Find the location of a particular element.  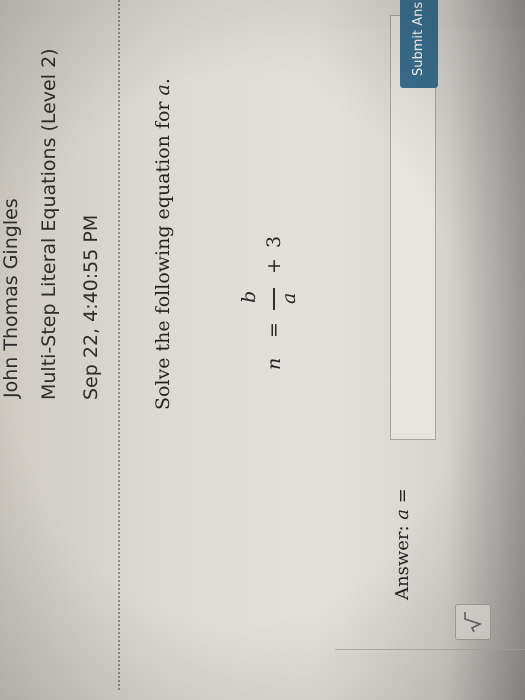

answer-variable: a is located at coordinates (402, 514).